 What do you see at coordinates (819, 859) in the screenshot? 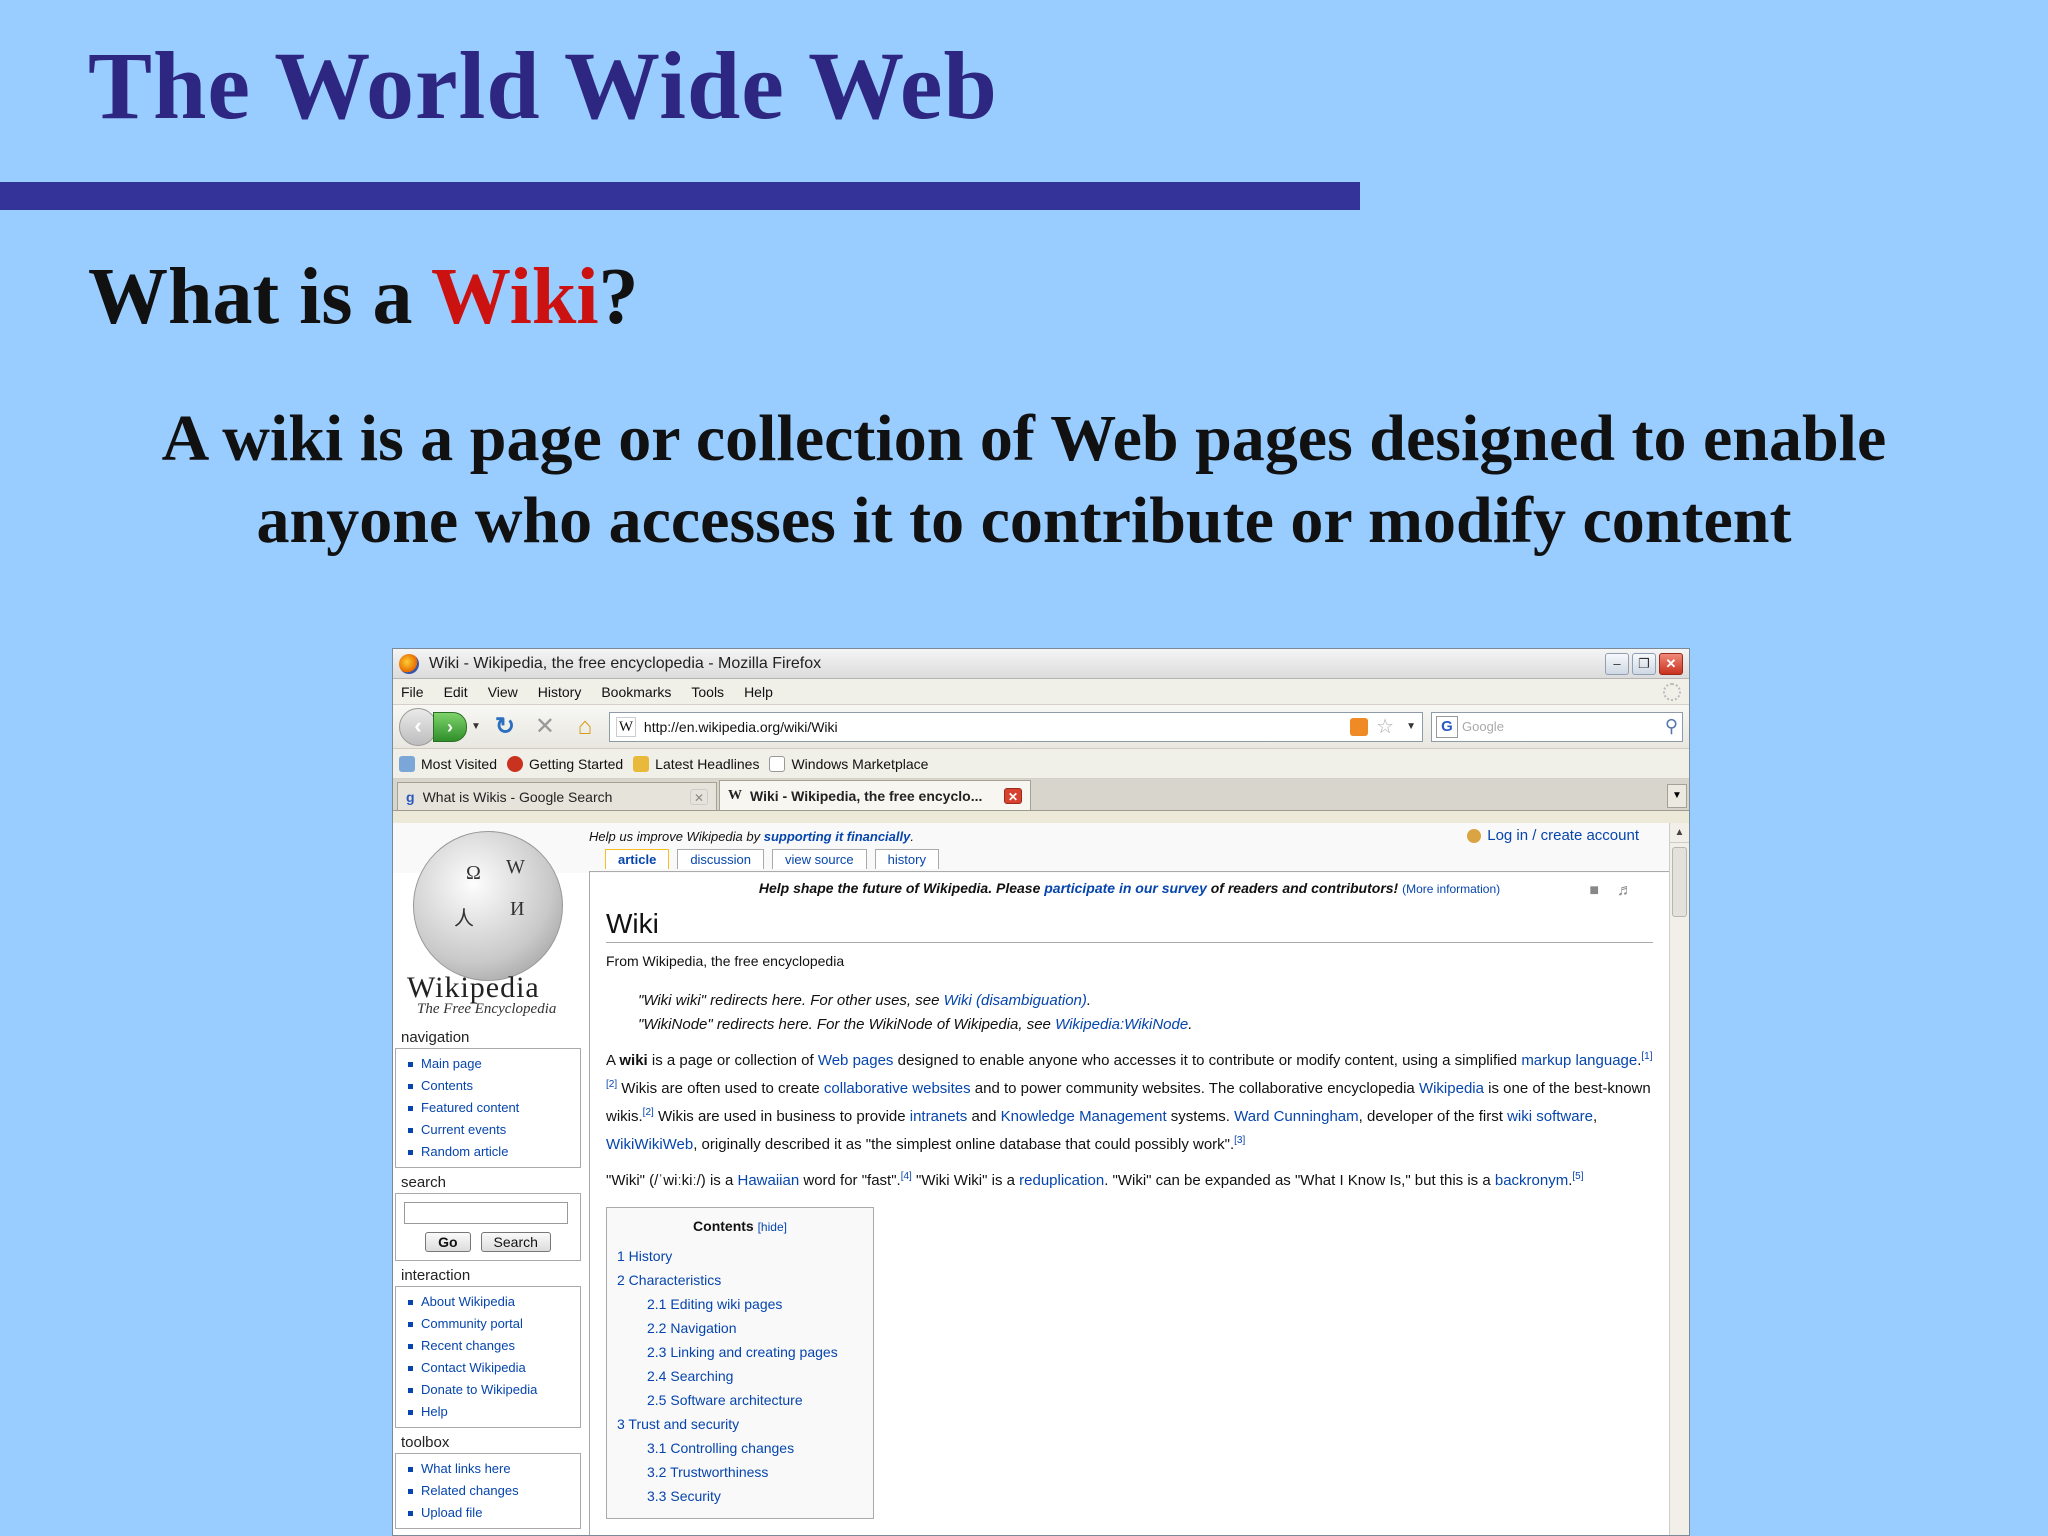
I see `tab-view-source: view source` at bounding box center [819, 859].